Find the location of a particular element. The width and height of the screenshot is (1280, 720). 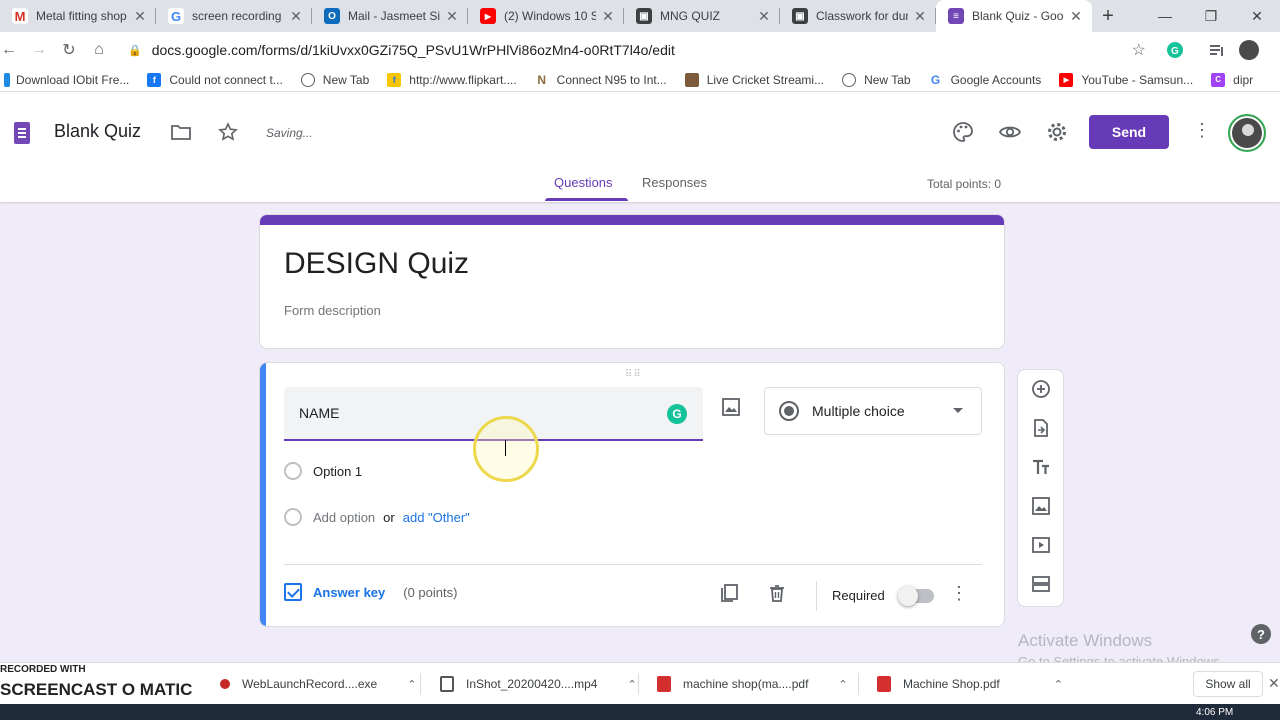

answer-key-button: Answer key (0 points) is located at coordinates (370, 592).